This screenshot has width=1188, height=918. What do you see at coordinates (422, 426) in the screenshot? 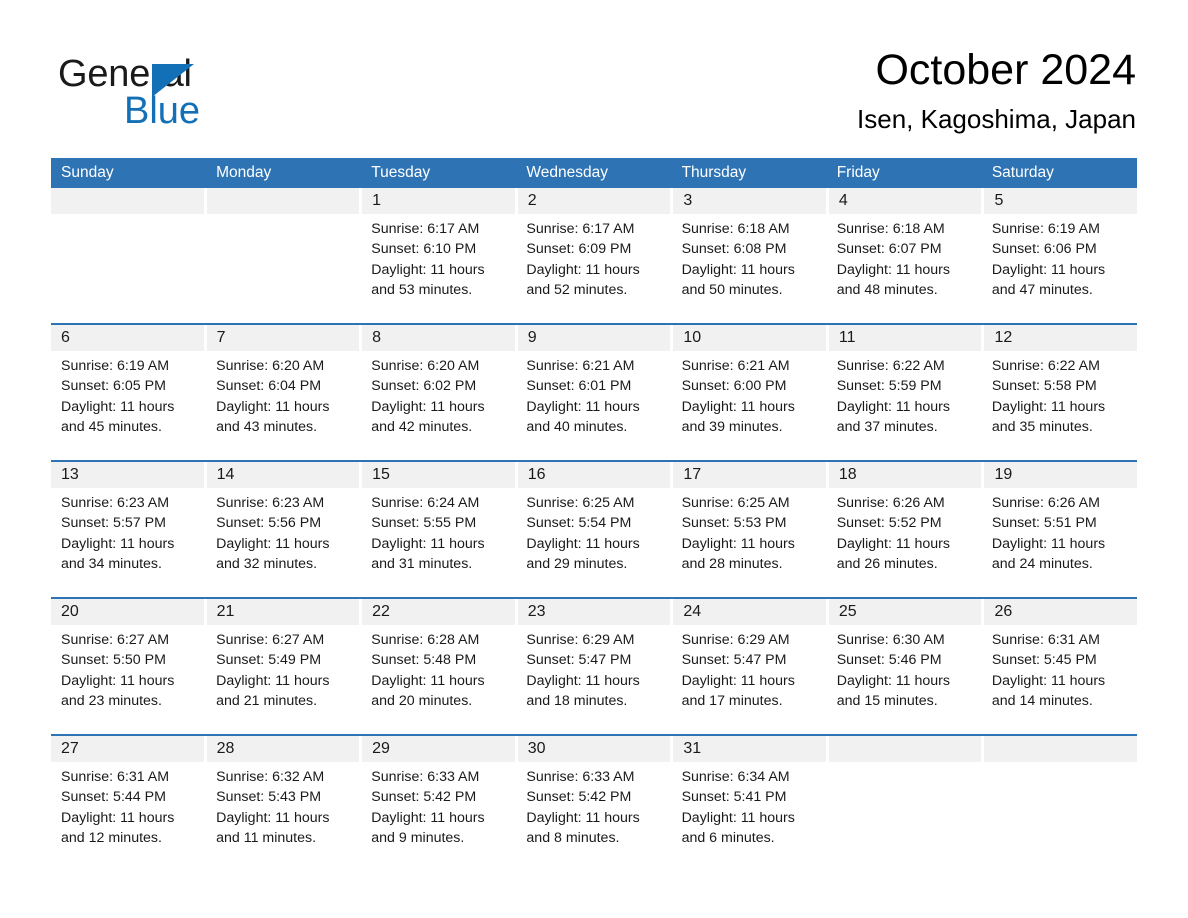
I see `day-detail-line: and 42 minutes.` at bounding box center [422, 426].